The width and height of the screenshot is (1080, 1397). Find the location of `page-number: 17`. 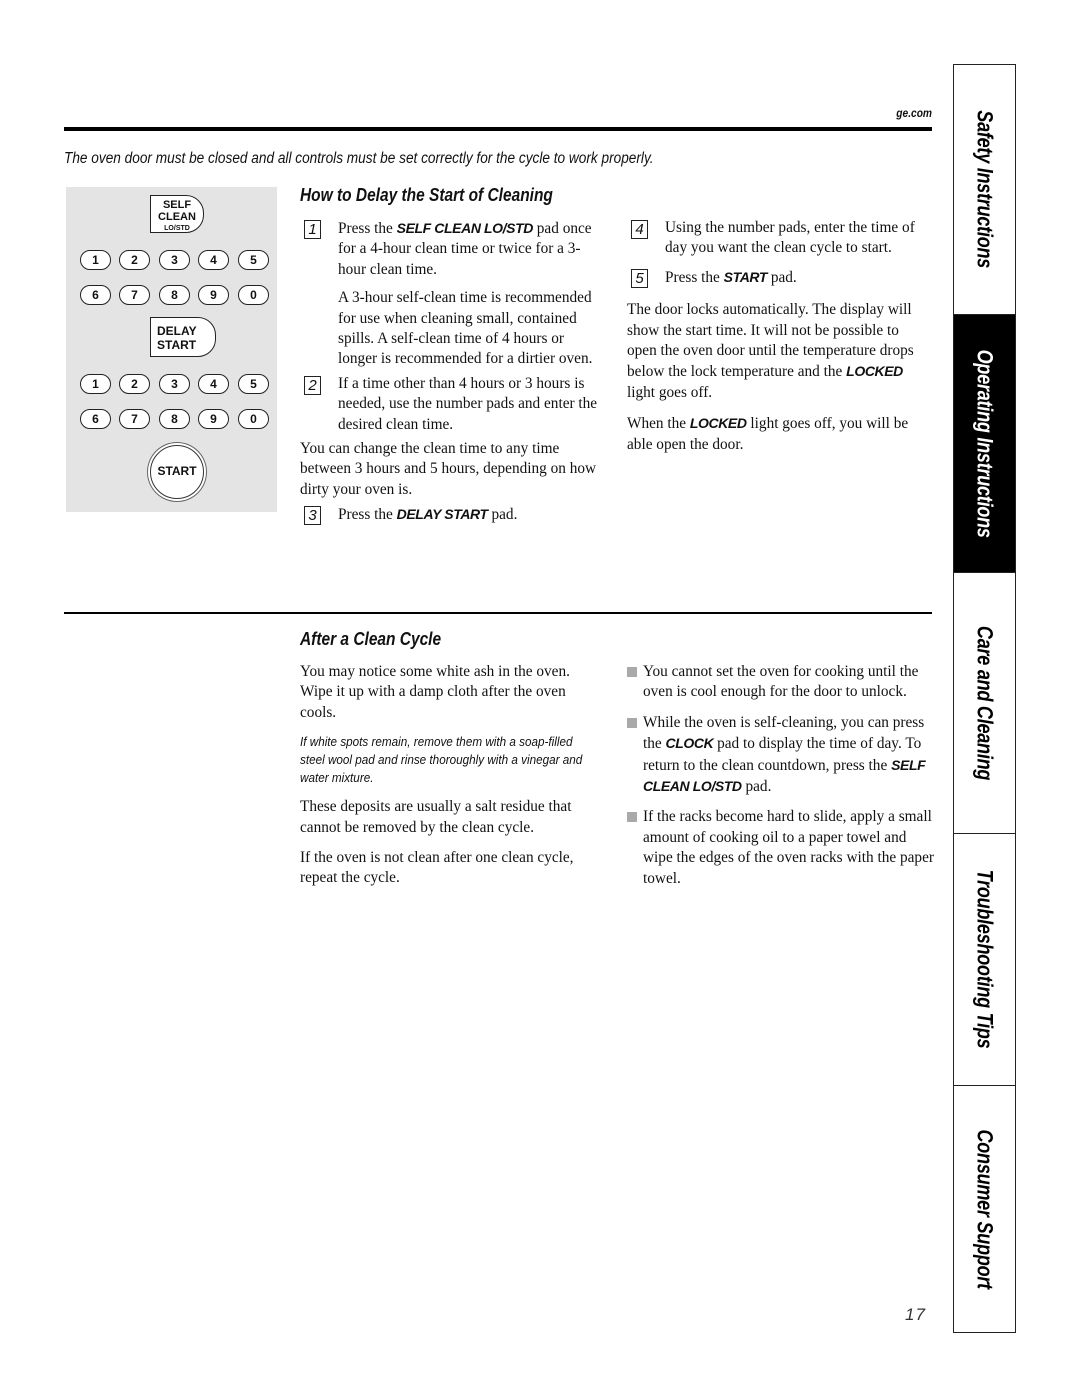

page-number: 17 is located at coordinates (915, 1314).